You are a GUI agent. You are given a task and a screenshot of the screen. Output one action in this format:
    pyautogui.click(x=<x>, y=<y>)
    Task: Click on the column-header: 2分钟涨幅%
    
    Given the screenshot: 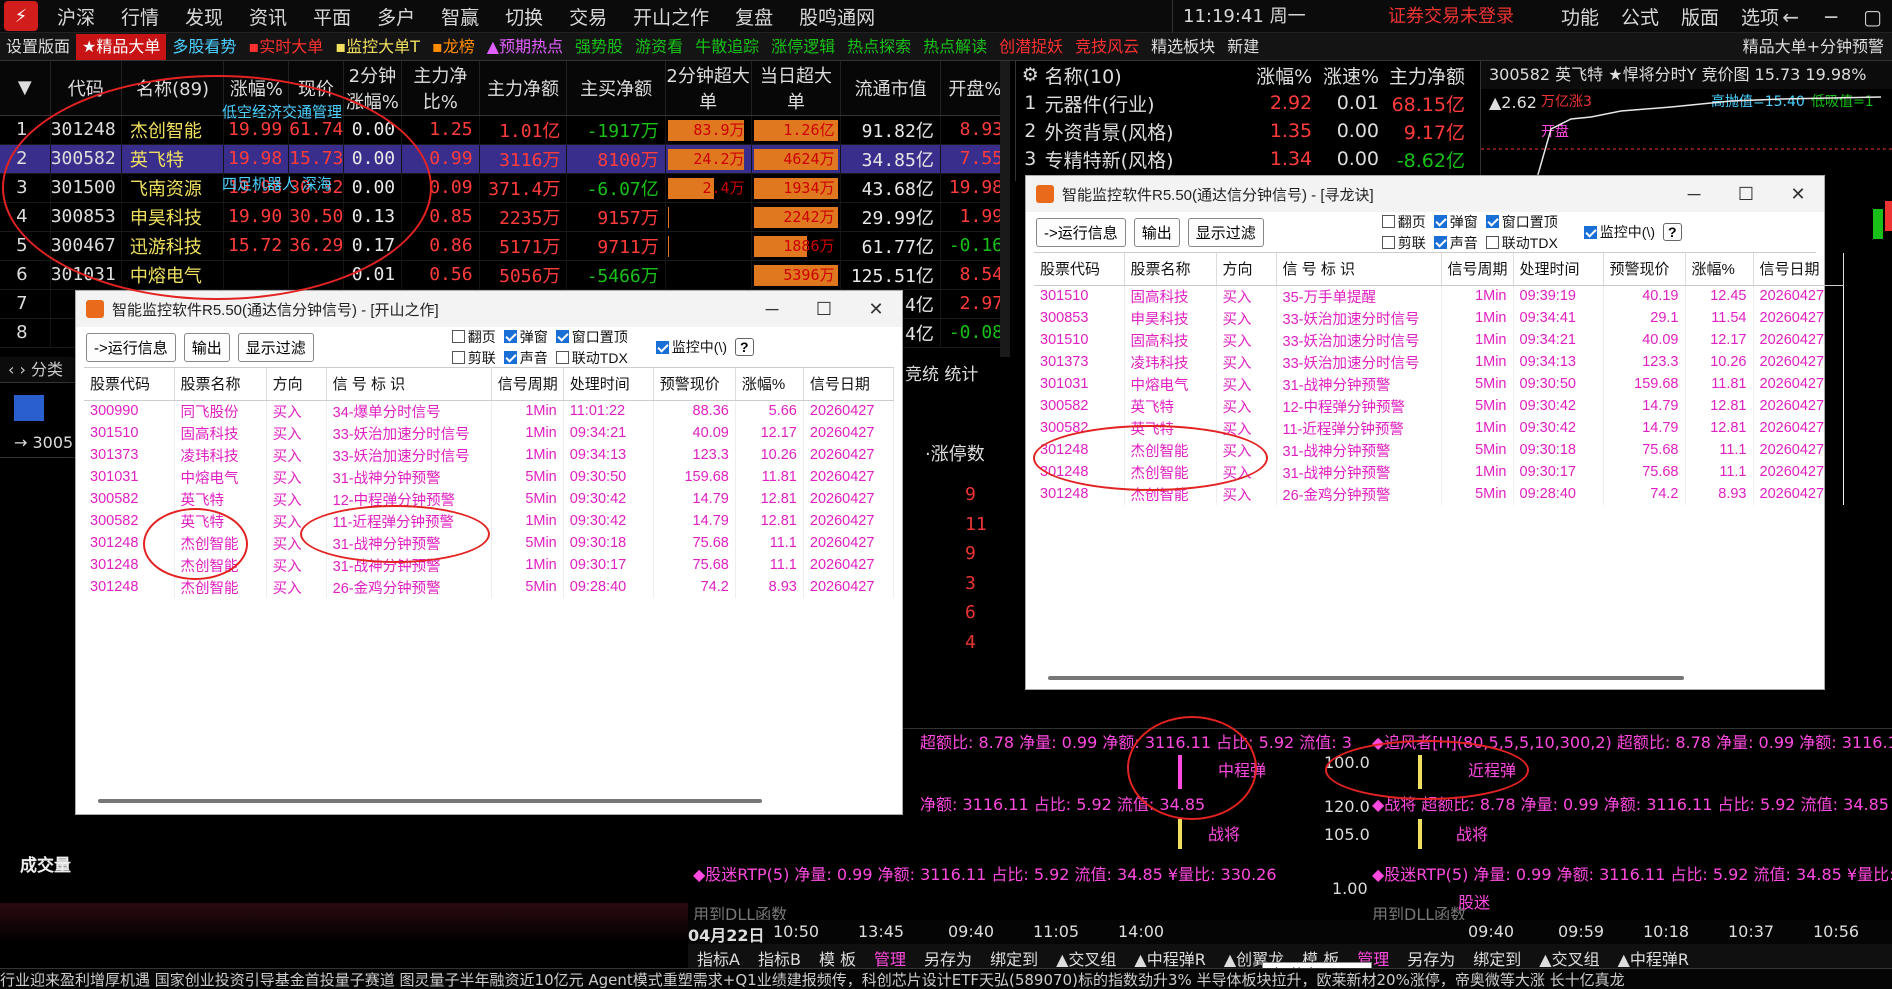 What is the action you would take?
    pyautogui.click(x=373, y=88)
    